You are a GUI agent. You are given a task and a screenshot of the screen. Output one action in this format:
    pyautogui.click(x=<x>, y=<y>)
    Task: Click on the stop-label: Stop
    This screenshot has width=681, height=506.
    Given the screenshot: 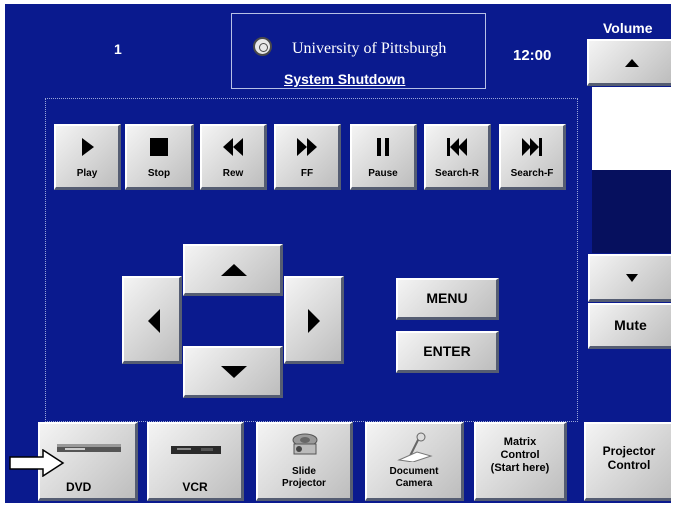 What is the action you would take?
    pyautogui.click(x=159, y=173)
    